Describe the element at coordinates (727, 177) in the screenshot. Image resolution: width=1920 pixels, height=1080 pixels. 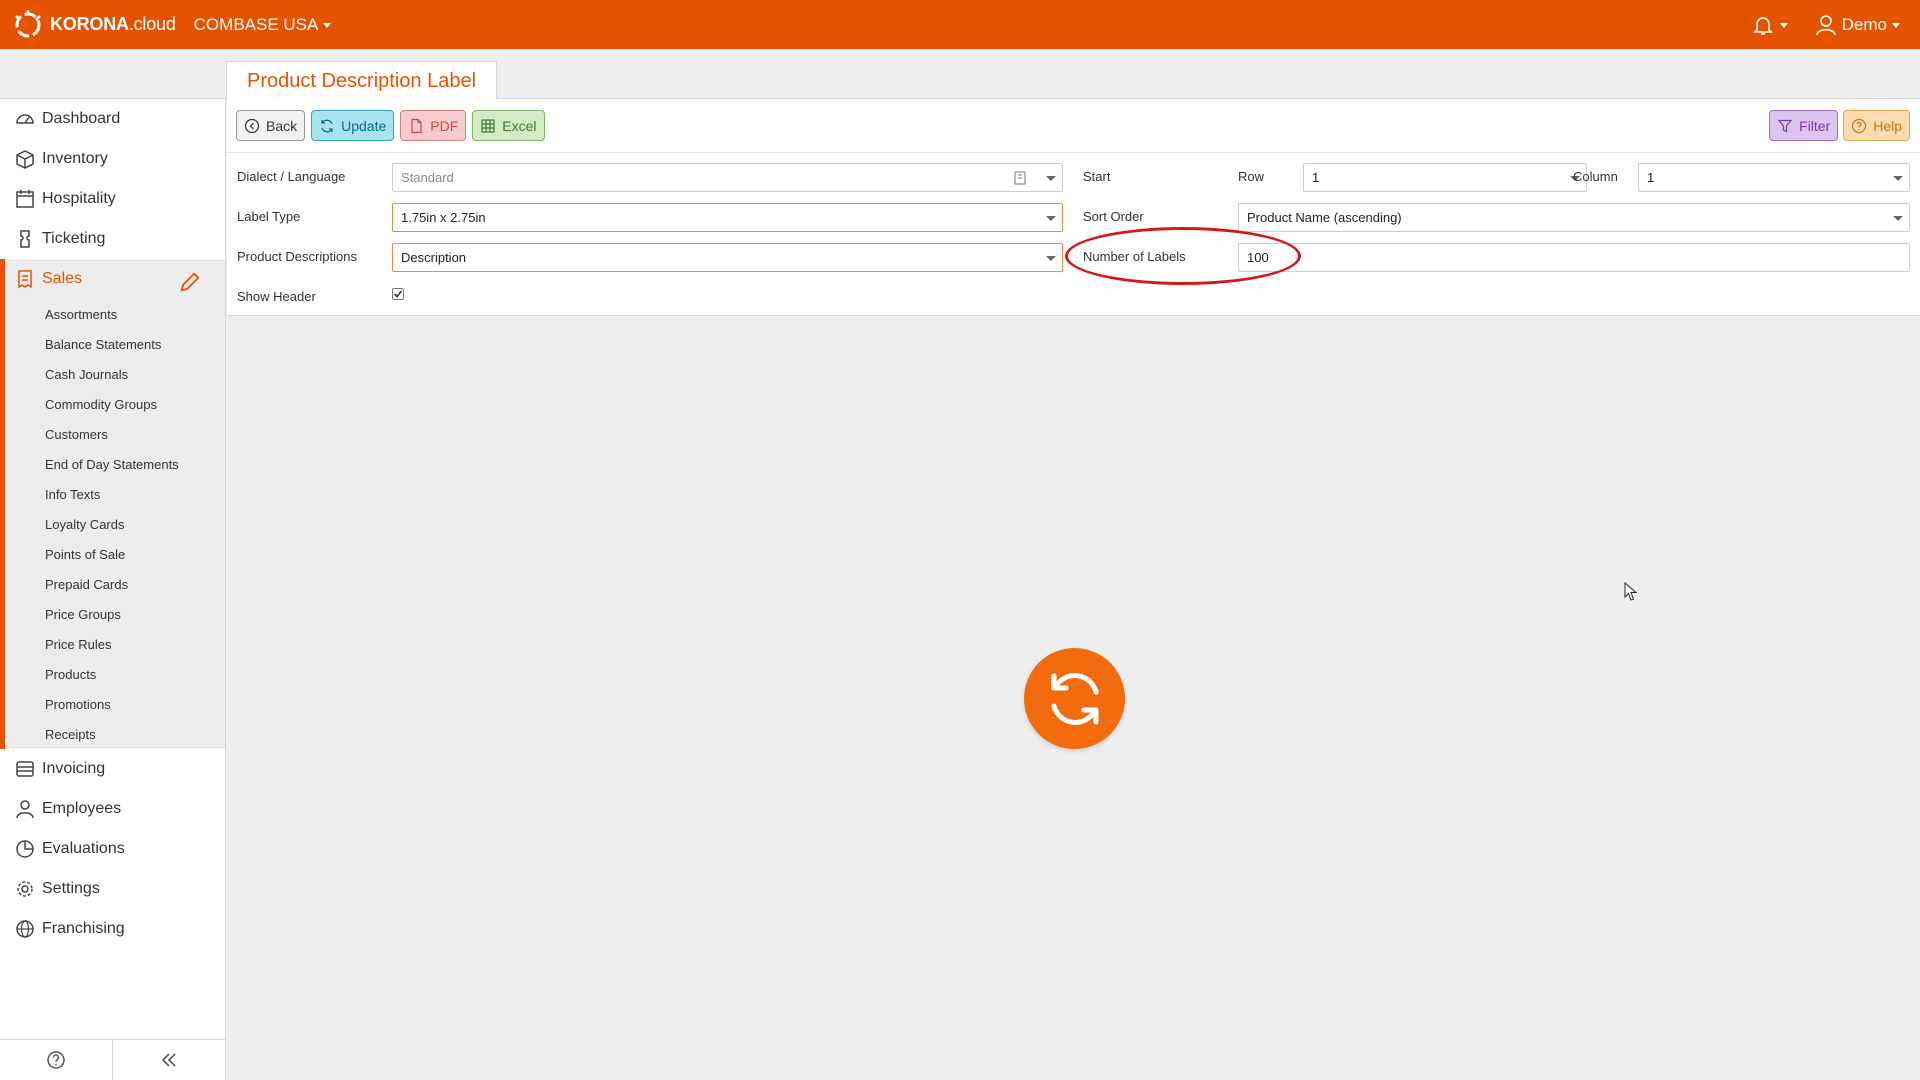
I see `dialect-select: Standard` at that location.